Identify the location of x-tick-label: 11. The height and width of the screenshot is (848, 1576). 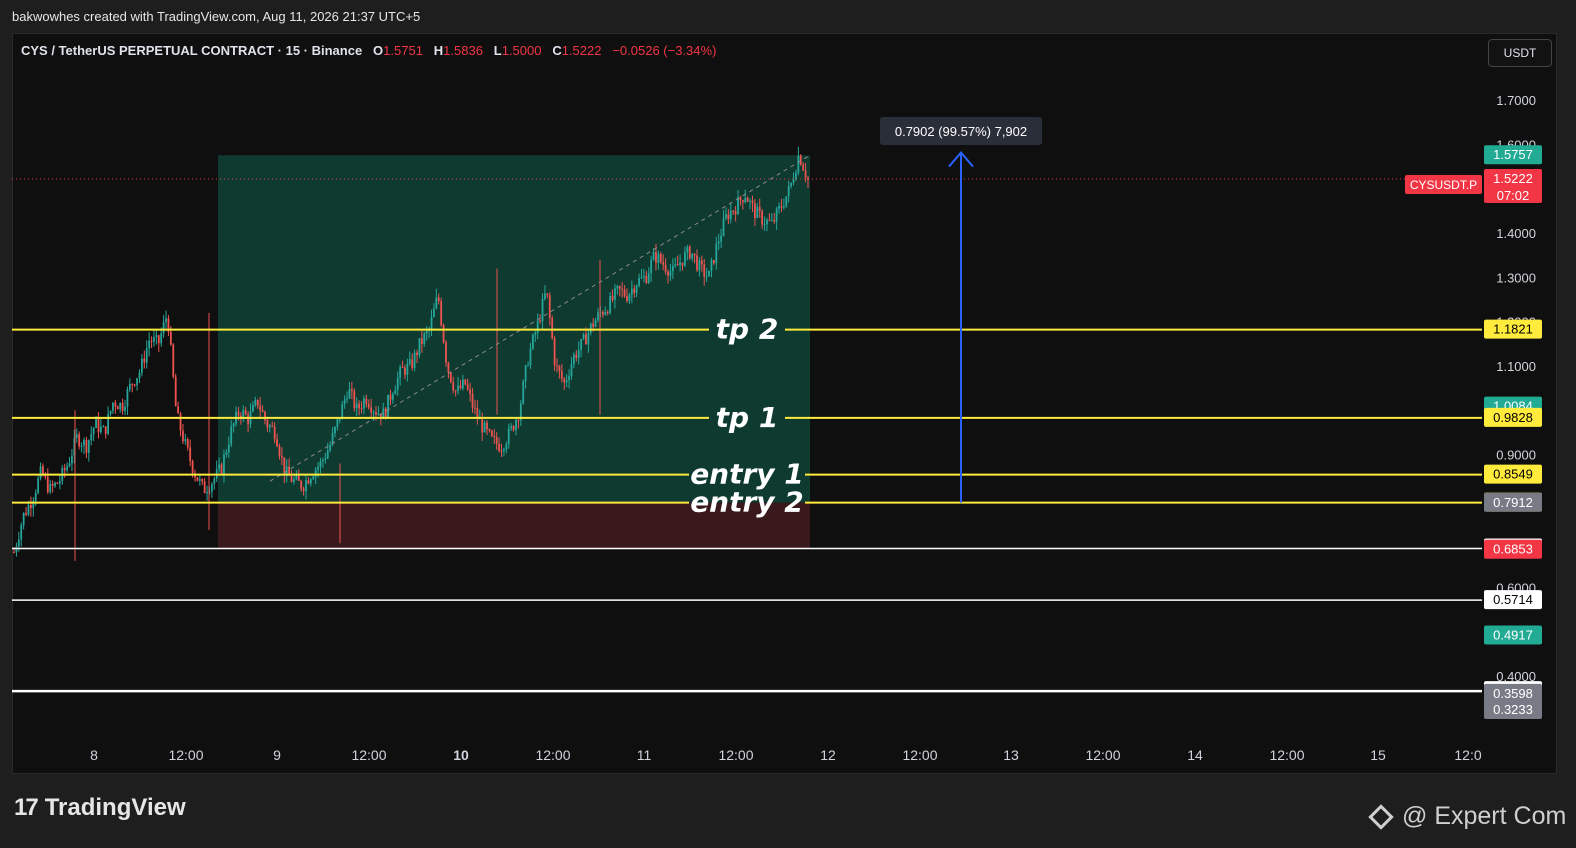
(644, 755).